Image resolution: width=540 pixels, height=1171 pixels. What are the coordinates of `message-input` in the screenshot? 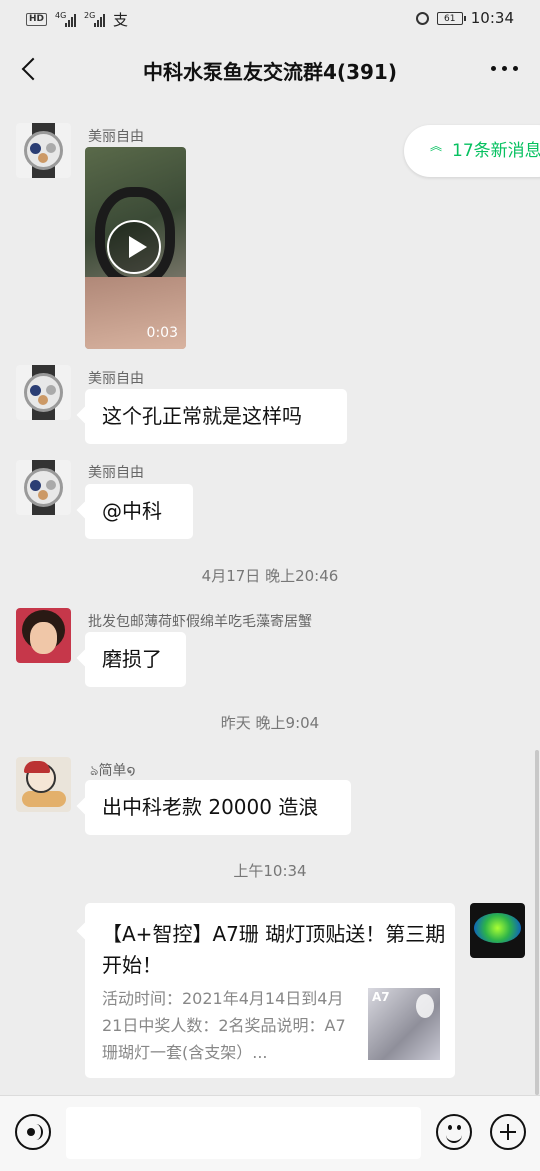 It's located at (243, 1133).